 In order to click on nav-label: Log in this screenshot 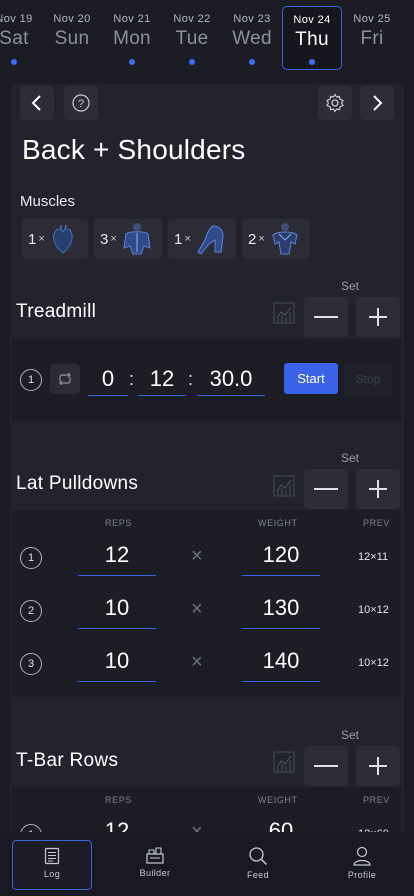, I will do `click(52, 874)`.